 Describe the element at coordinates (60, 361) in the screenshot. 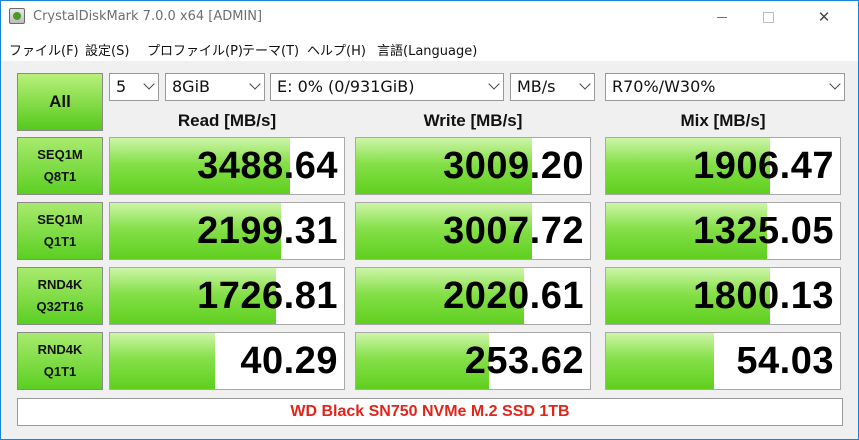

I see `test-button-rnd4k-q1t1: RND4K Q1T1` at that location.